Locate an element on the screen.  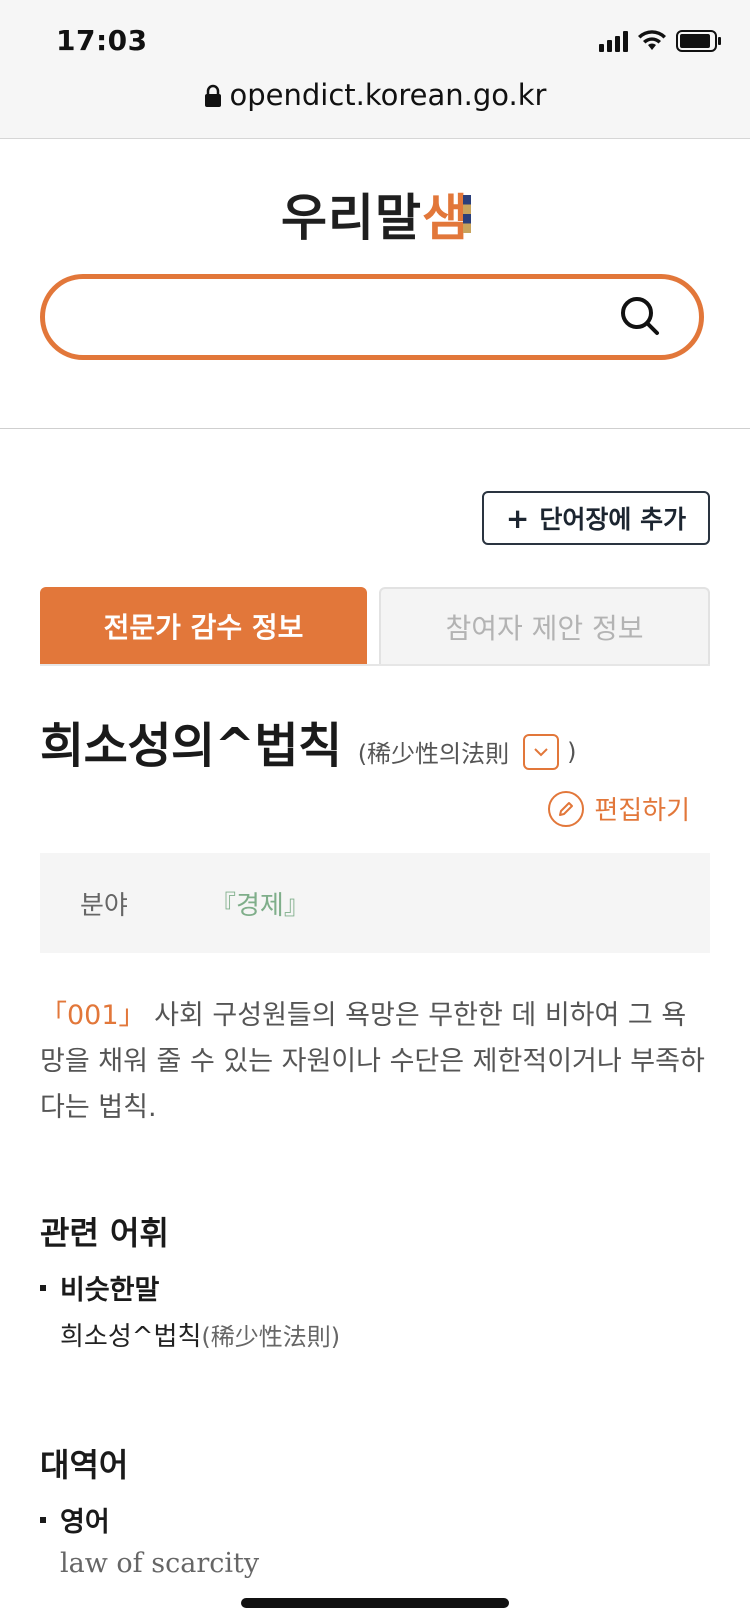
search-box is located at coordinates (372, 317).